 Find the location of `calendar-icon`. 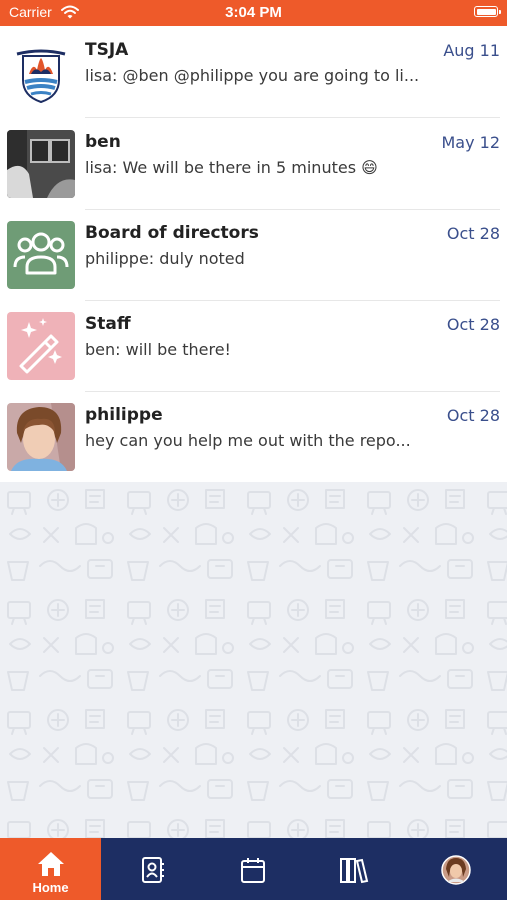

calendar-icon is located at coordinates (252, 871).